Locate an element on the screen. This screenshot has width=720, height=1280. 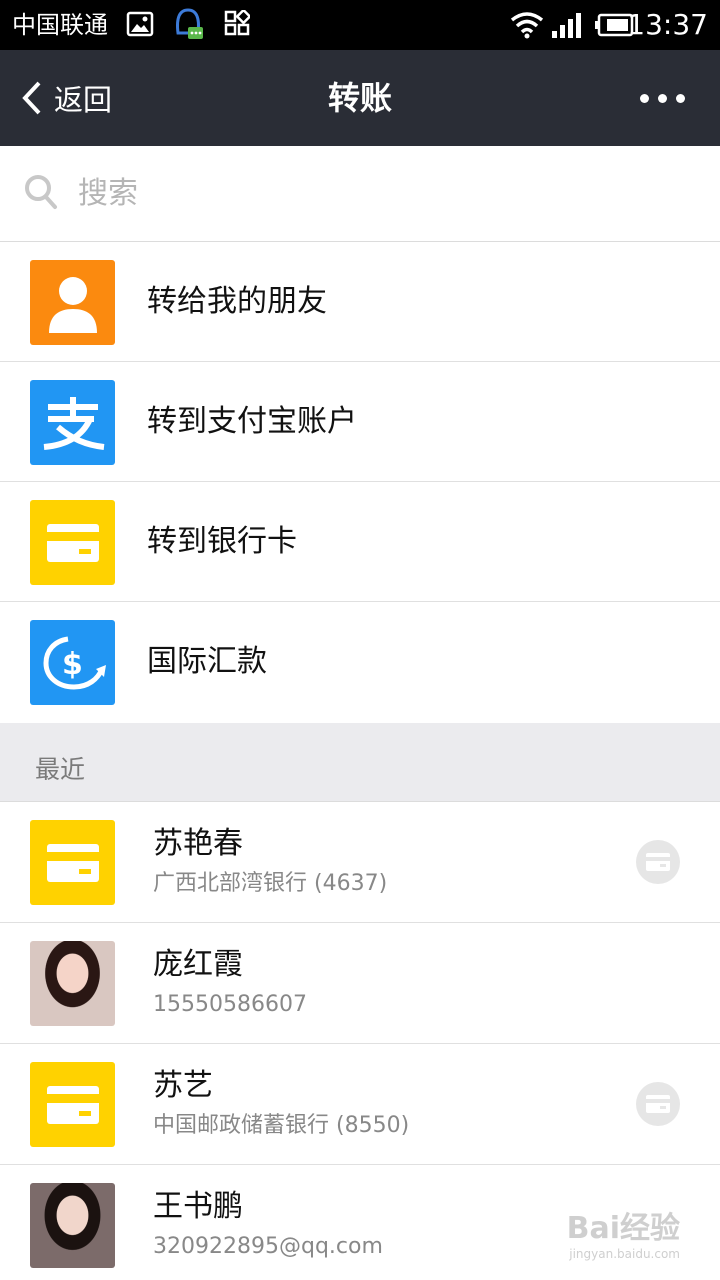
recent-item: 庞红霞 15550586607 is located at coordinates (360, 983).